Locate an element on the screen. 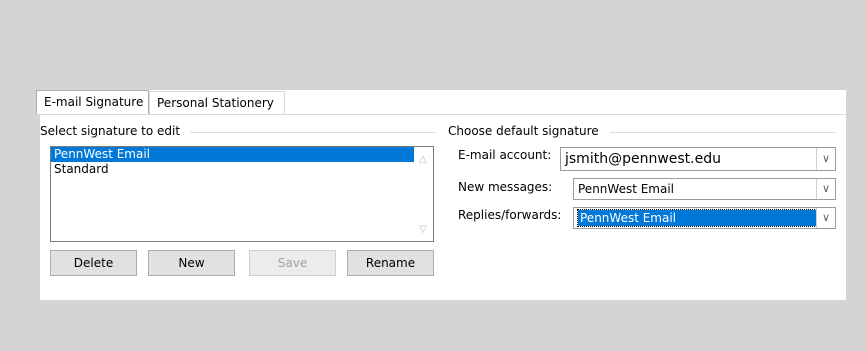  tab-email-signature: E-mail Signature is located at coordinates (92, 102).